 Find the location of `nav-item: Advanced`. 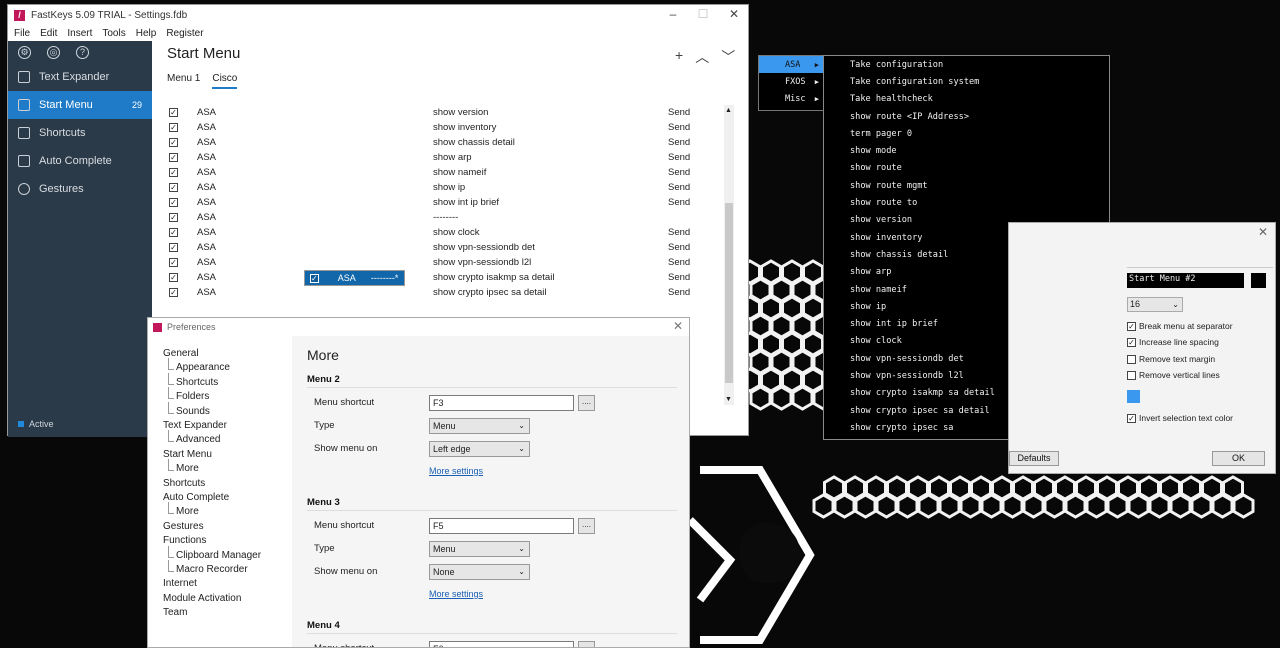

nav-item: Advanced is located at coordinates (198, 439).